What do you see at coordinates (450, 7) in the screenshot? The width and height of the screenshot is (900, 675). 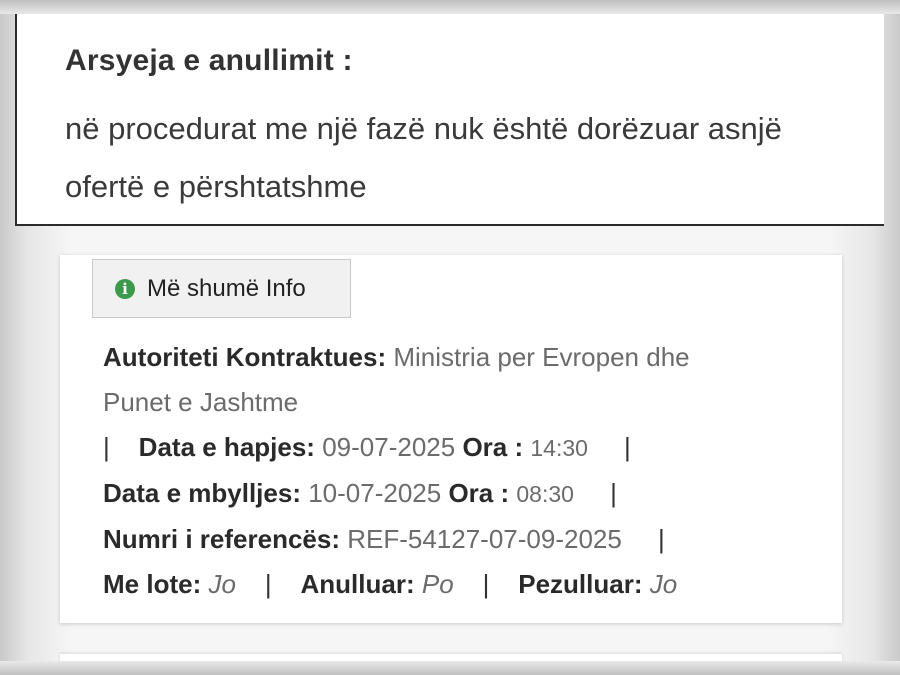 I see `photo-frame-top` at bounding box center [450, 7].